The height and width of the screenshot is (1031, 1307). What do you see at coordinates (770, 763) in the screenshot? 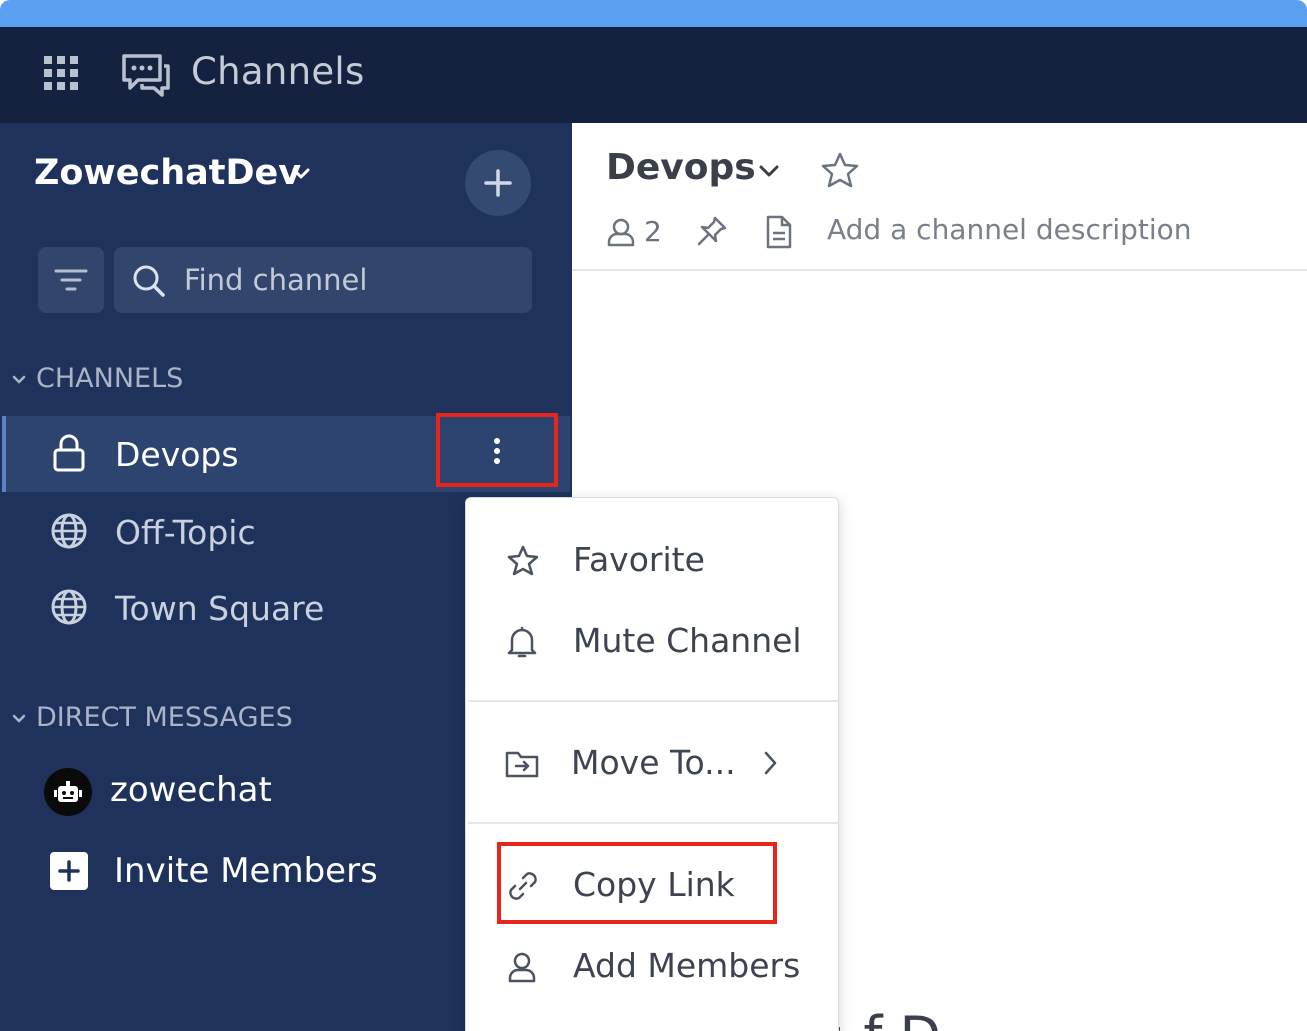
I see `chevron-right-icon` at bounding box center [770, 763].